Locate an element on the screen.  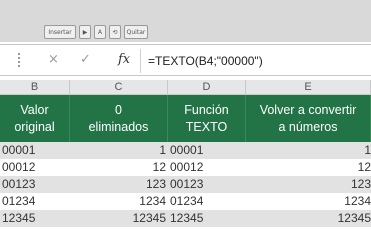
header-text: Valor original is located at coordinates (34, 118).